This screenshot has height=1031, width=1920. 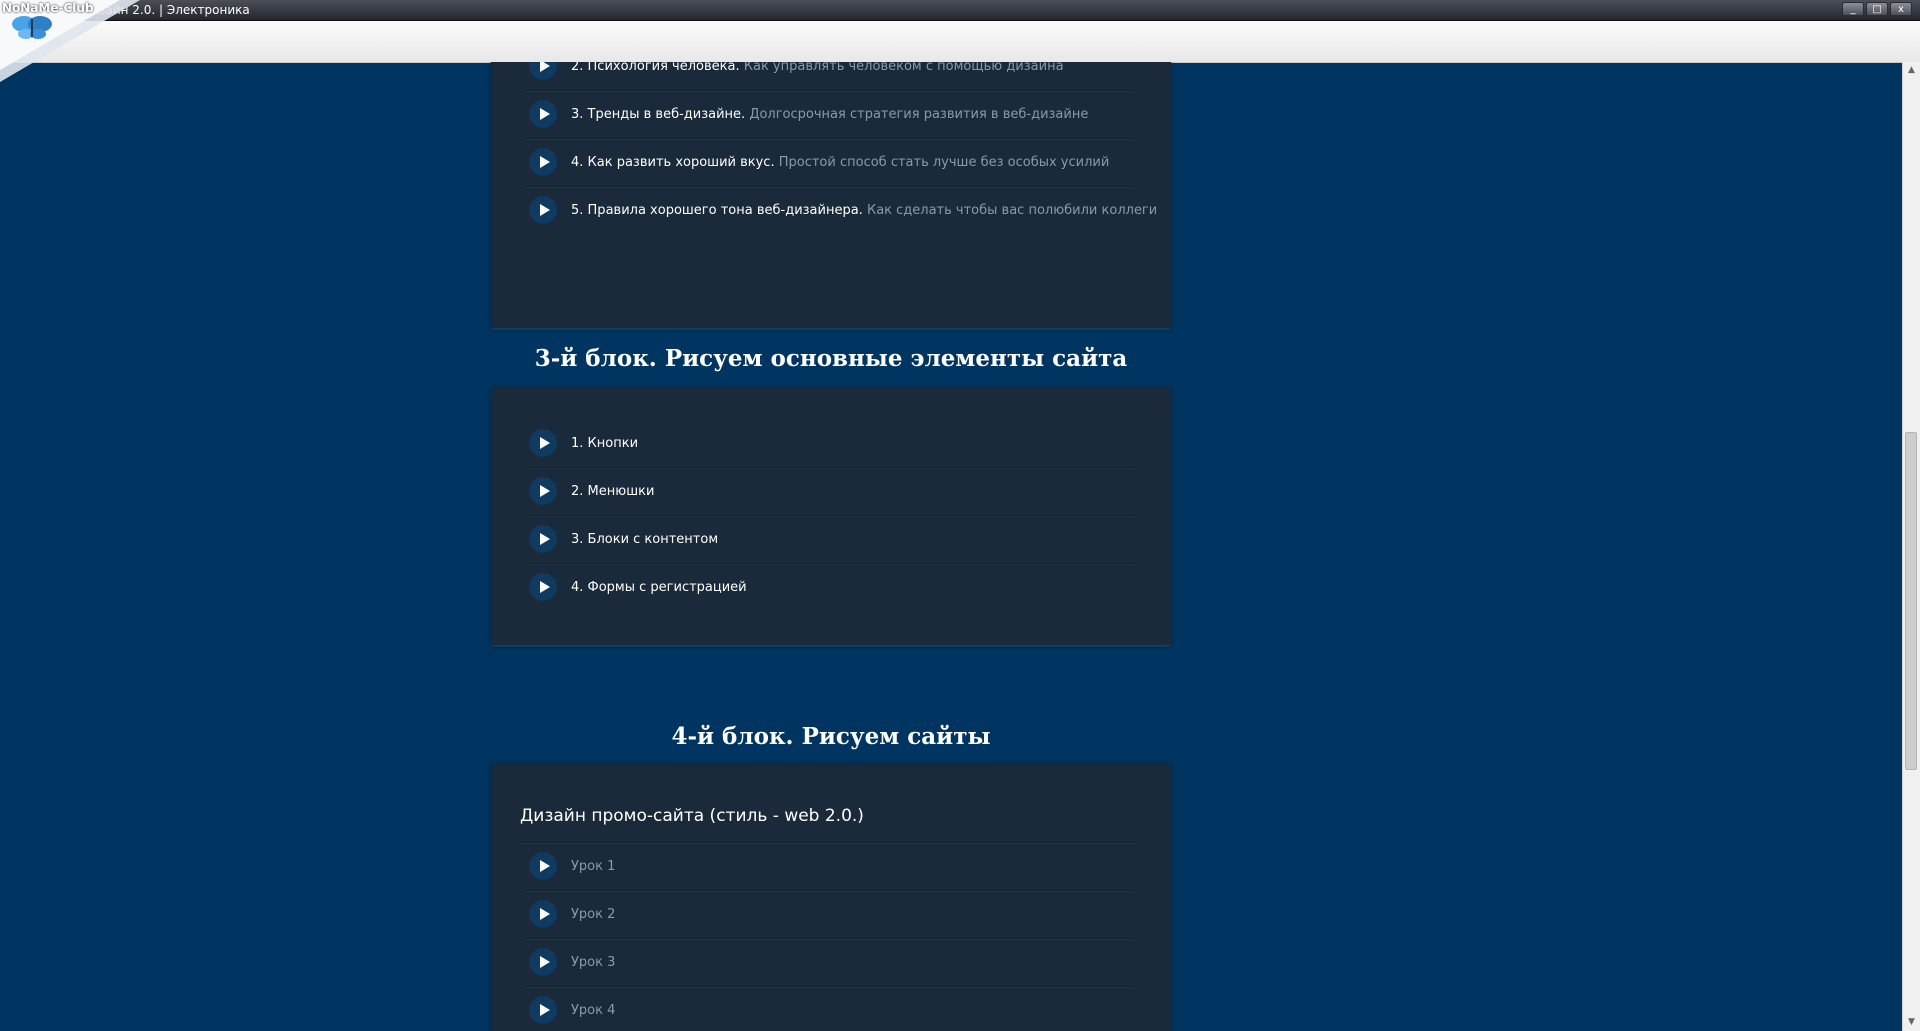 What do you see at coordinates (593, 914) in the screenshot?
I see `lesson-title: Урок 2` at bounding box center [593, 914].